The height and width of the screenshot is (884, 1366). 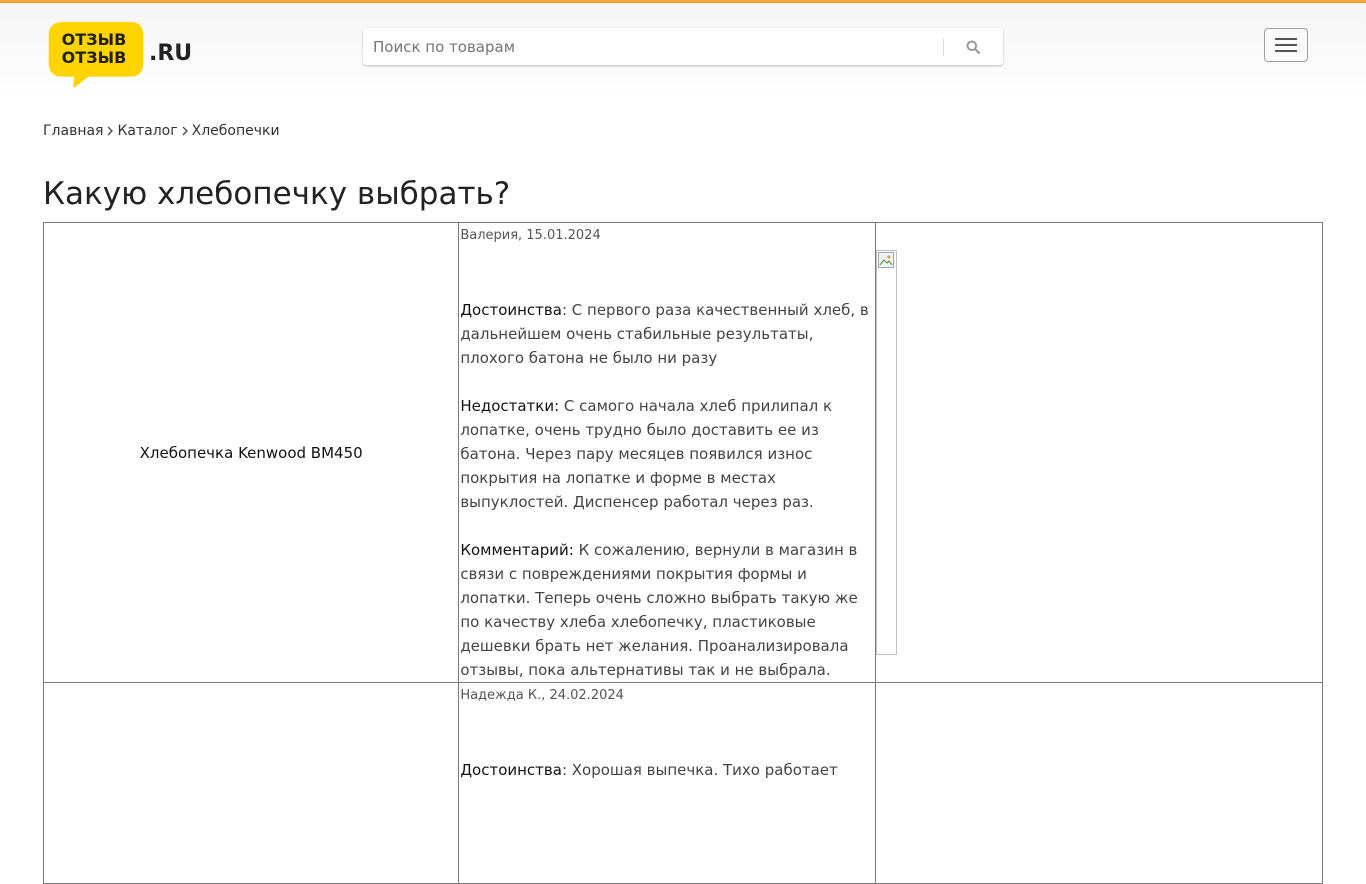 What do you see at coordinates (147, 131) in the screenshot?
I see `breadcrumb-catalog: Каталог` at bounding box center [147, 131].